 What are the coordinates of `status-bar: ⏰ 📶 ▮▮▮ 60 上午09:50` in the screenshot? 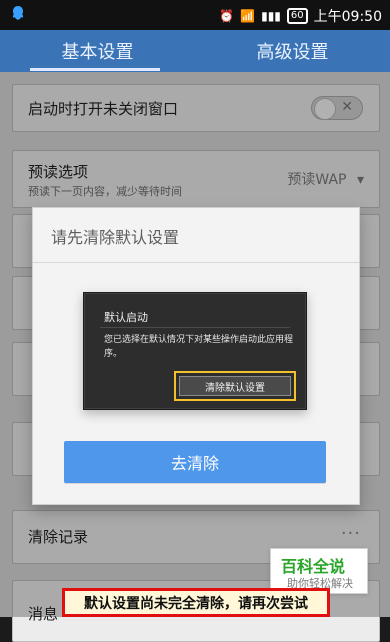 It's located at (195, 15).